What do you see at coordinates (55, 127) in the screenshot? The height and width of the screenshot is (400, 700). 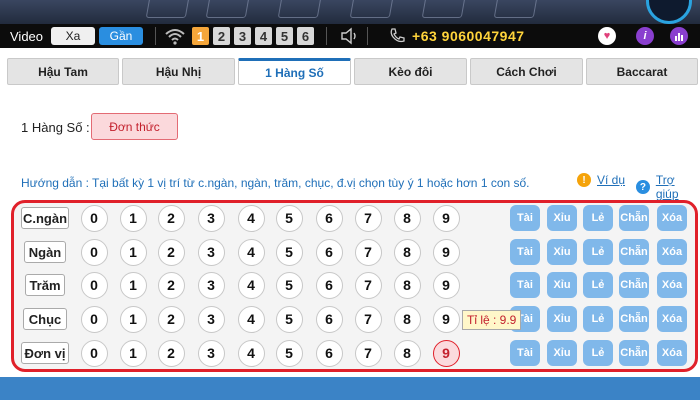 I see `mode-label: 1 Hàng Số :` at bounding box center [55, 127].